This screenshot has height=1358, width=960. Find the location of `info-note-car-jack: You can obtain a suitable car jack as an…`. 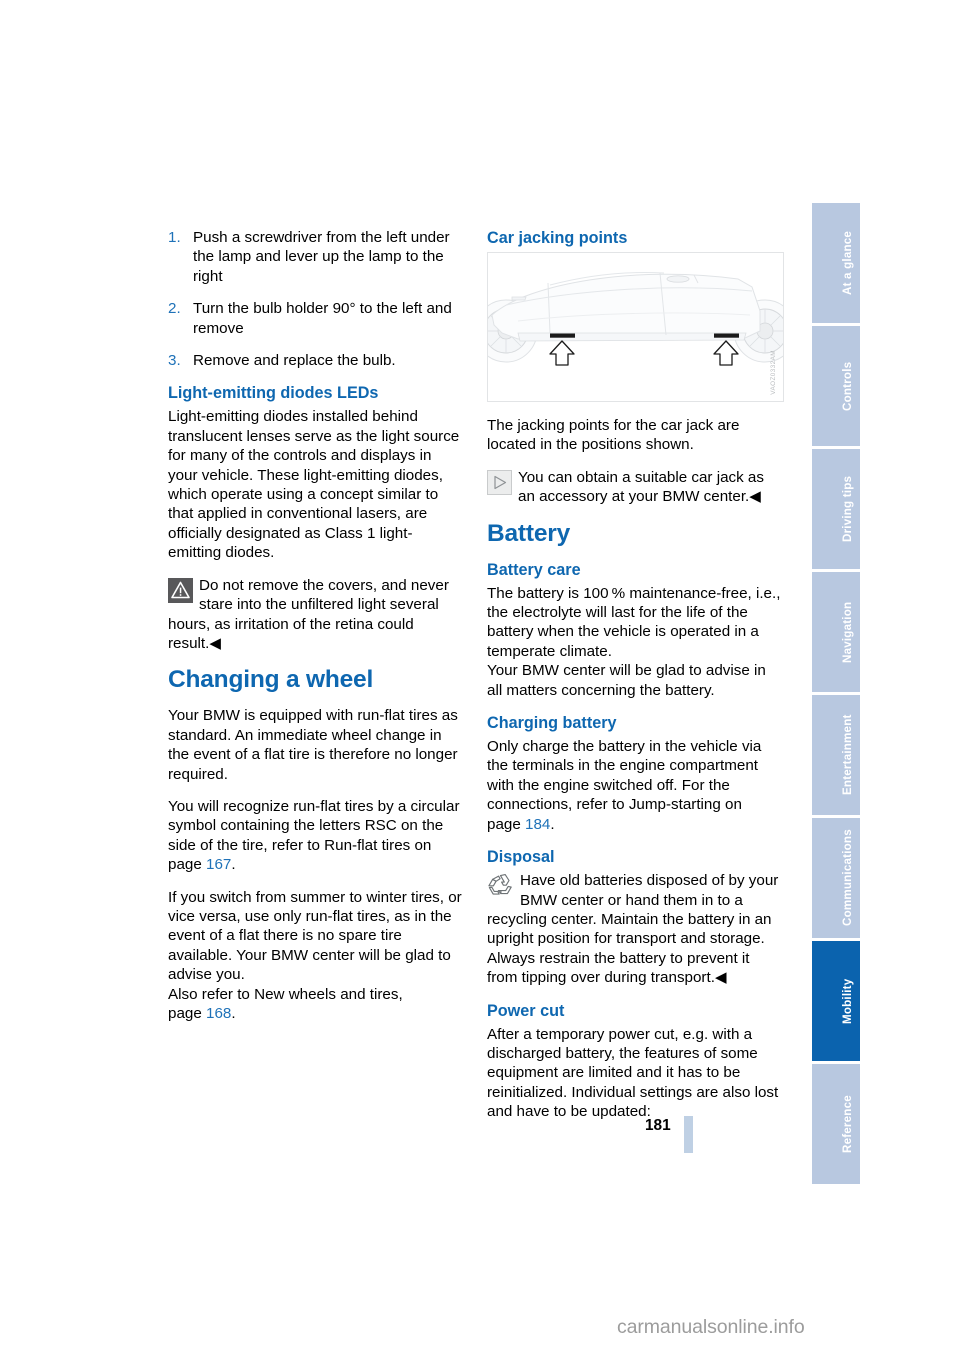

info-note-car-jack: You can obtain a suitable car jack as an… is located at coordinates (635, 487).